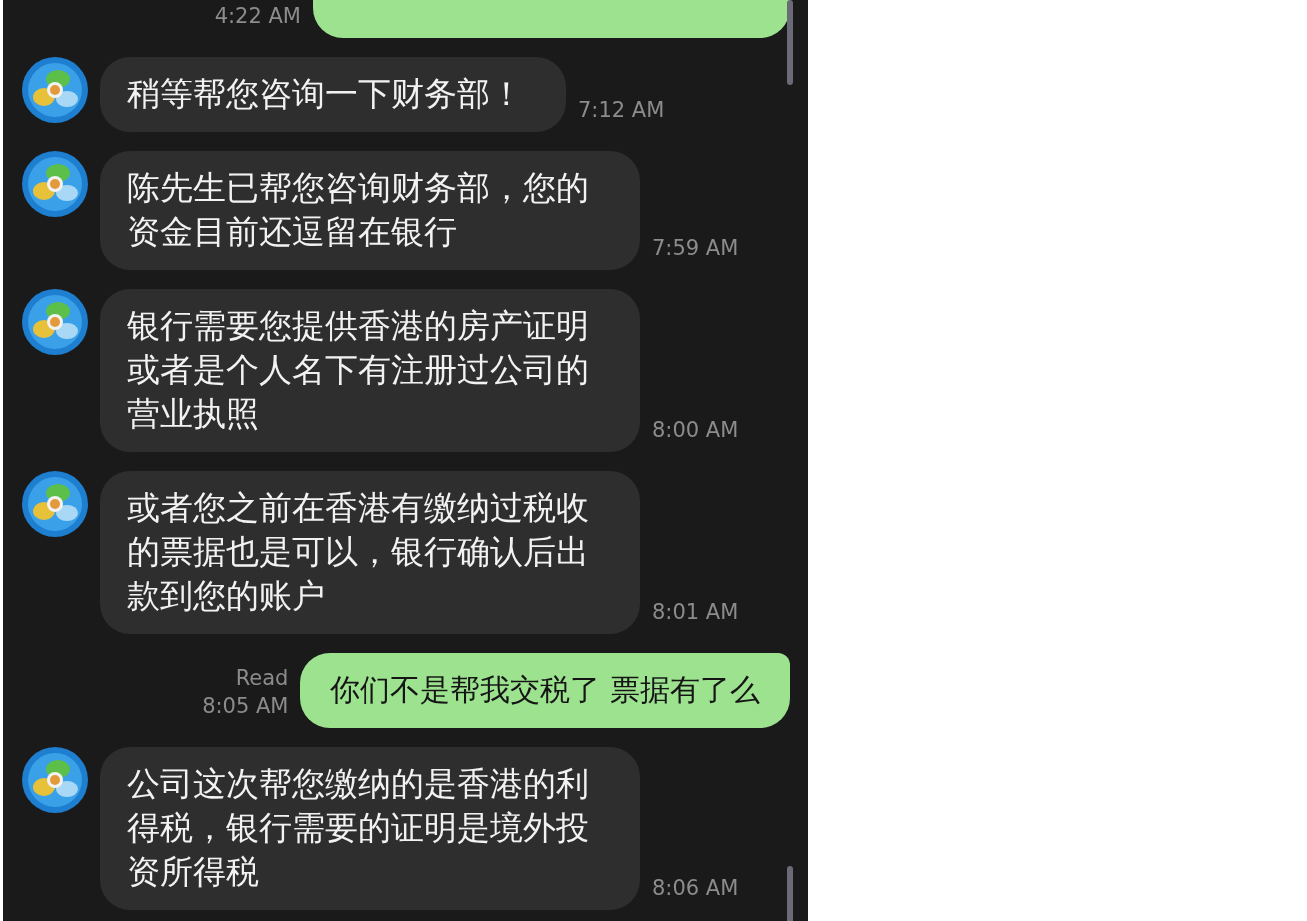  I want to click on message-bubble: 陈先生已帮您咨询财务部，您的资金目前还逗留在银行, so click(370, 210).